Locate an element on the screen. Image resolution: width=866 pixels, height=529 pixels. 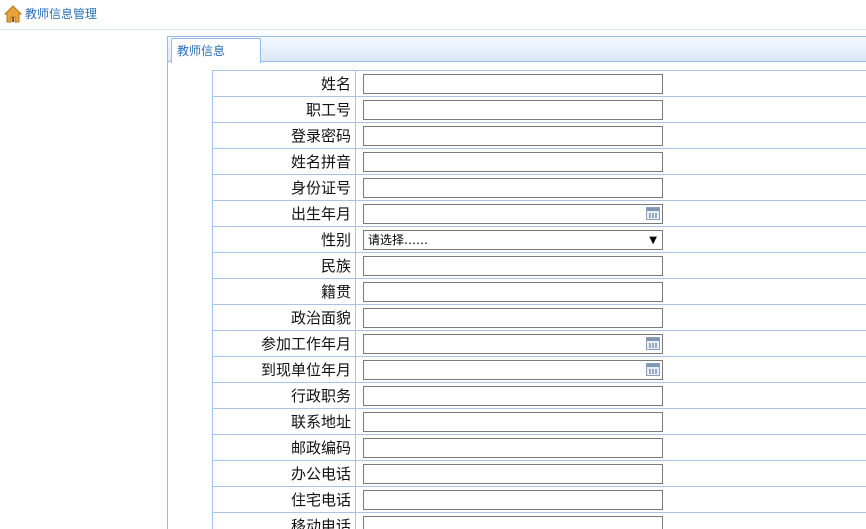
form-row: 参加工作年月 is located at coordinates (539, 343).